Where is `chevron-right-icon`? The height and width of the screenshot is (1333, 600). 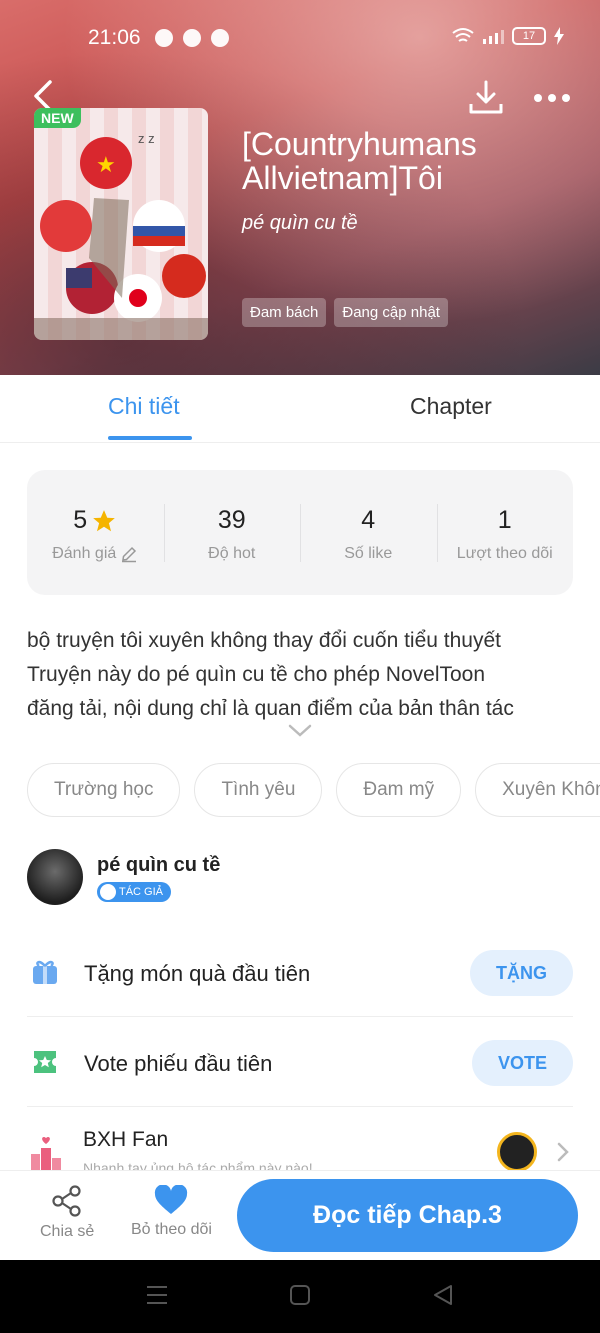 chevron-right-icon is located at coordinates (563, 1152).